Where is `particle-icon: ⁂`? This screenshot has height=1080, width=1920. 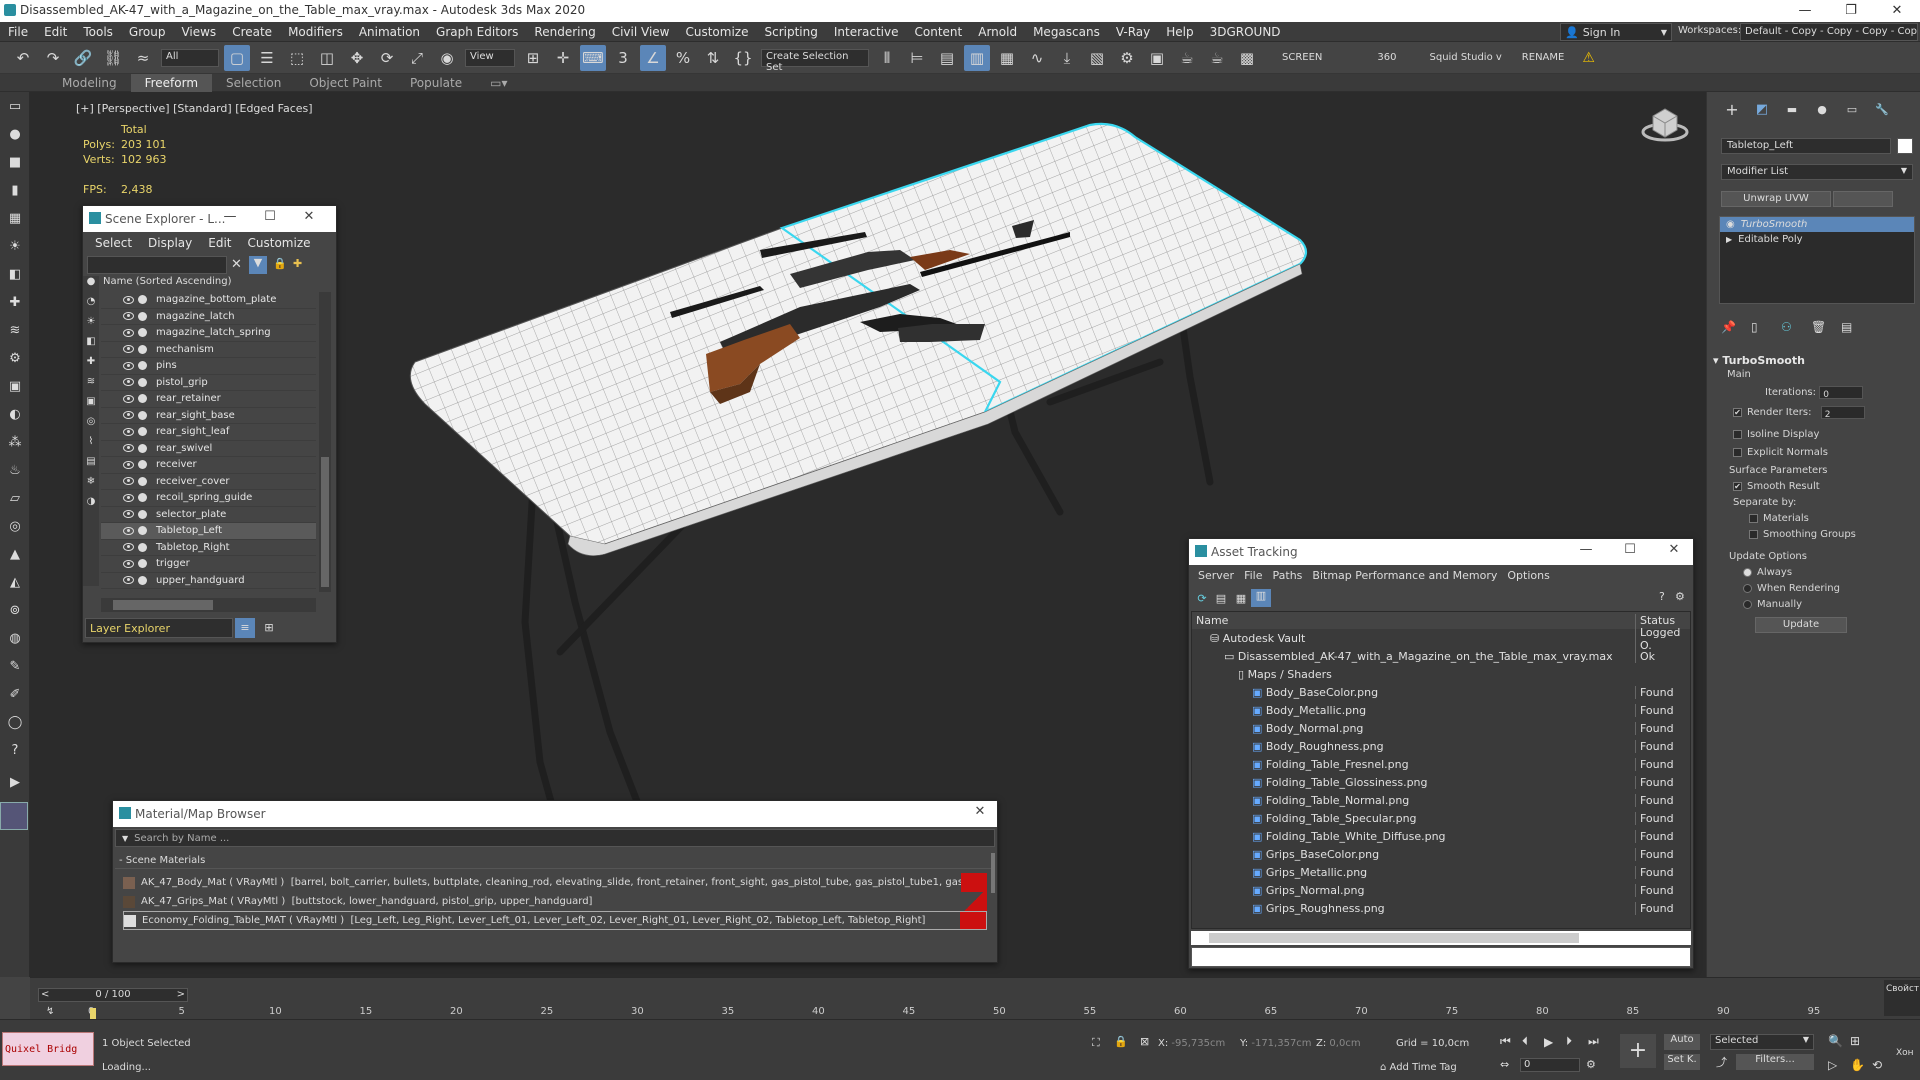
particle-icon: ⁂ is located at coordinates (15, 442).